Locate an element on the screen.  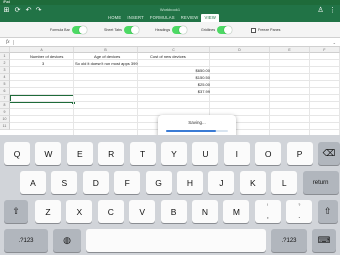
keyboard-hide-icon: ⌨ is located at coordinates (324, 240).